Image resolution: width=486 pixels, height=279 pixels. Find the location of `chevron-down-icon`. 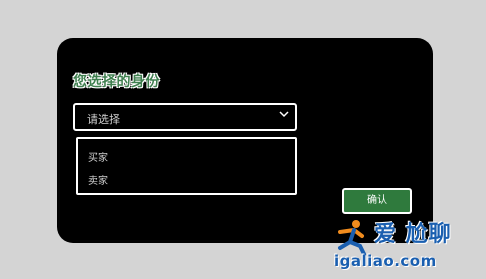

chevron-down-icon is located at coordinates (284, 117).